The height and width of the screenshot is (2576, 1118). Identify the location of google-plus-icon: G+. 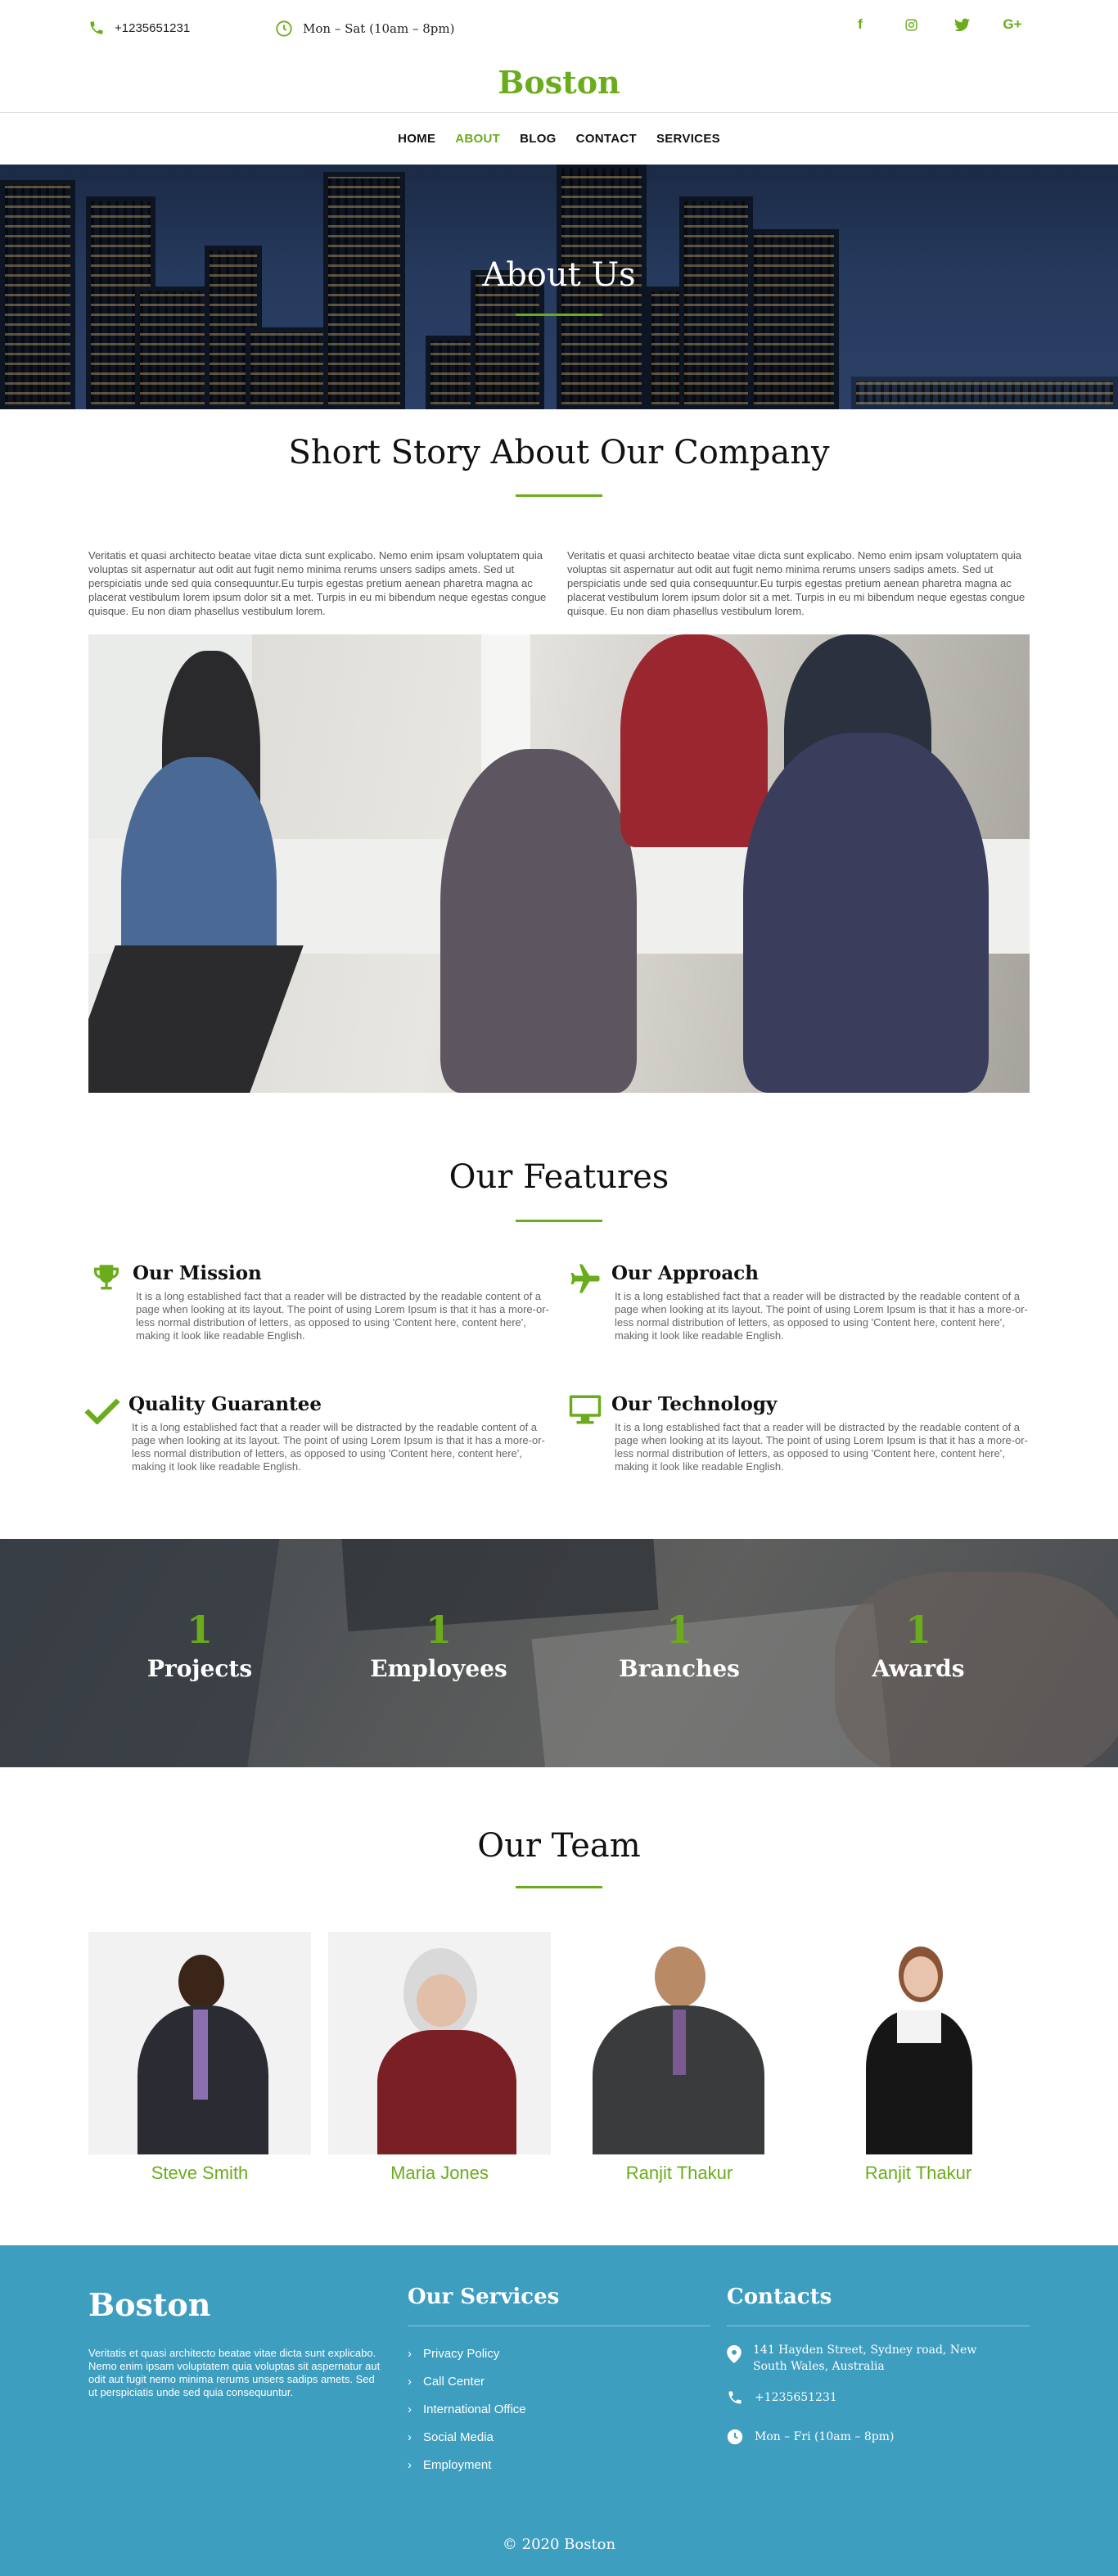
(1012, 24).